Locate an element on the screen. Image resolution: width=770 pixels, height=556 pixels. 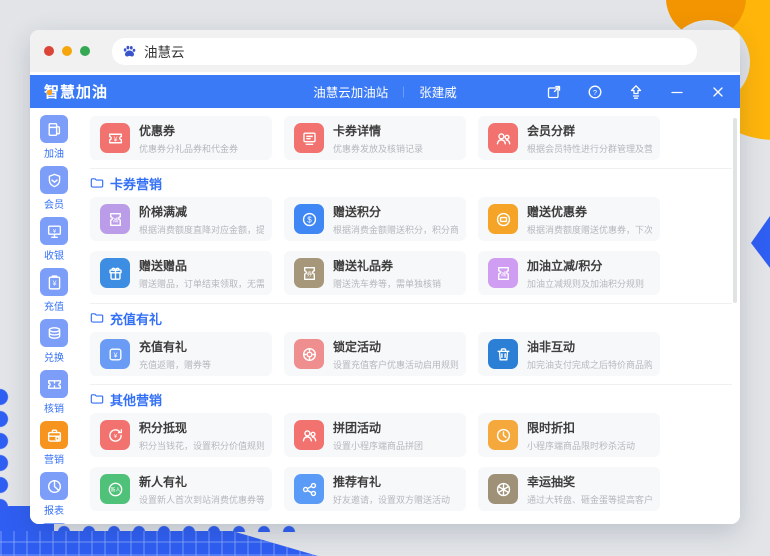
card-member-group: 会员分群 根据会员特性进行分群管理及营销 is located at coordinates (569, 138).